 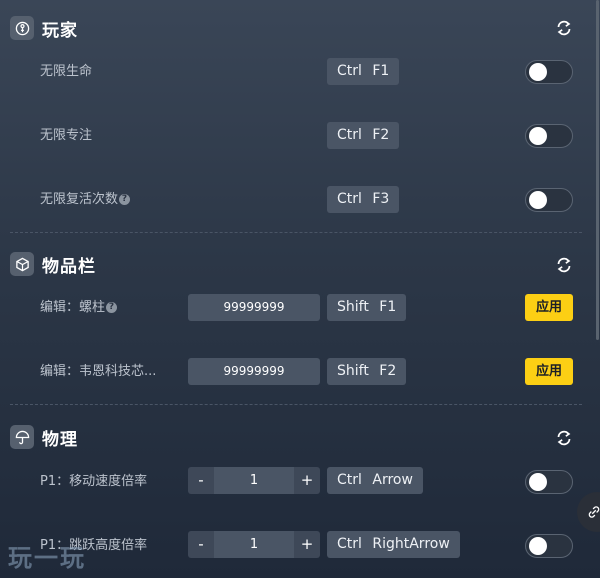 What do you see at coordinates (60, 30) in the screenshot?
I see `section-title: 玩家` at bounding box center [60, 30].